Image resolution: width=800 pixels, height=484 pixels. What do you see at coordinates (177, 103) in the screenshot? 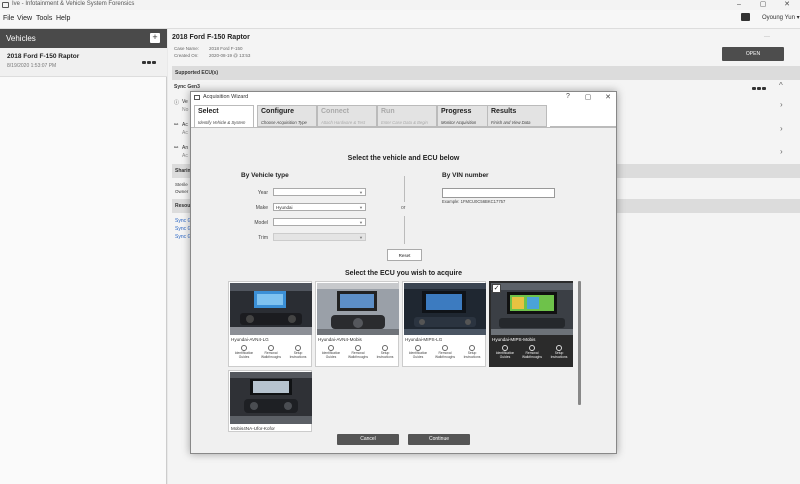
I see `row-icon-1: ⓘ` at bounding box center [177, 103].